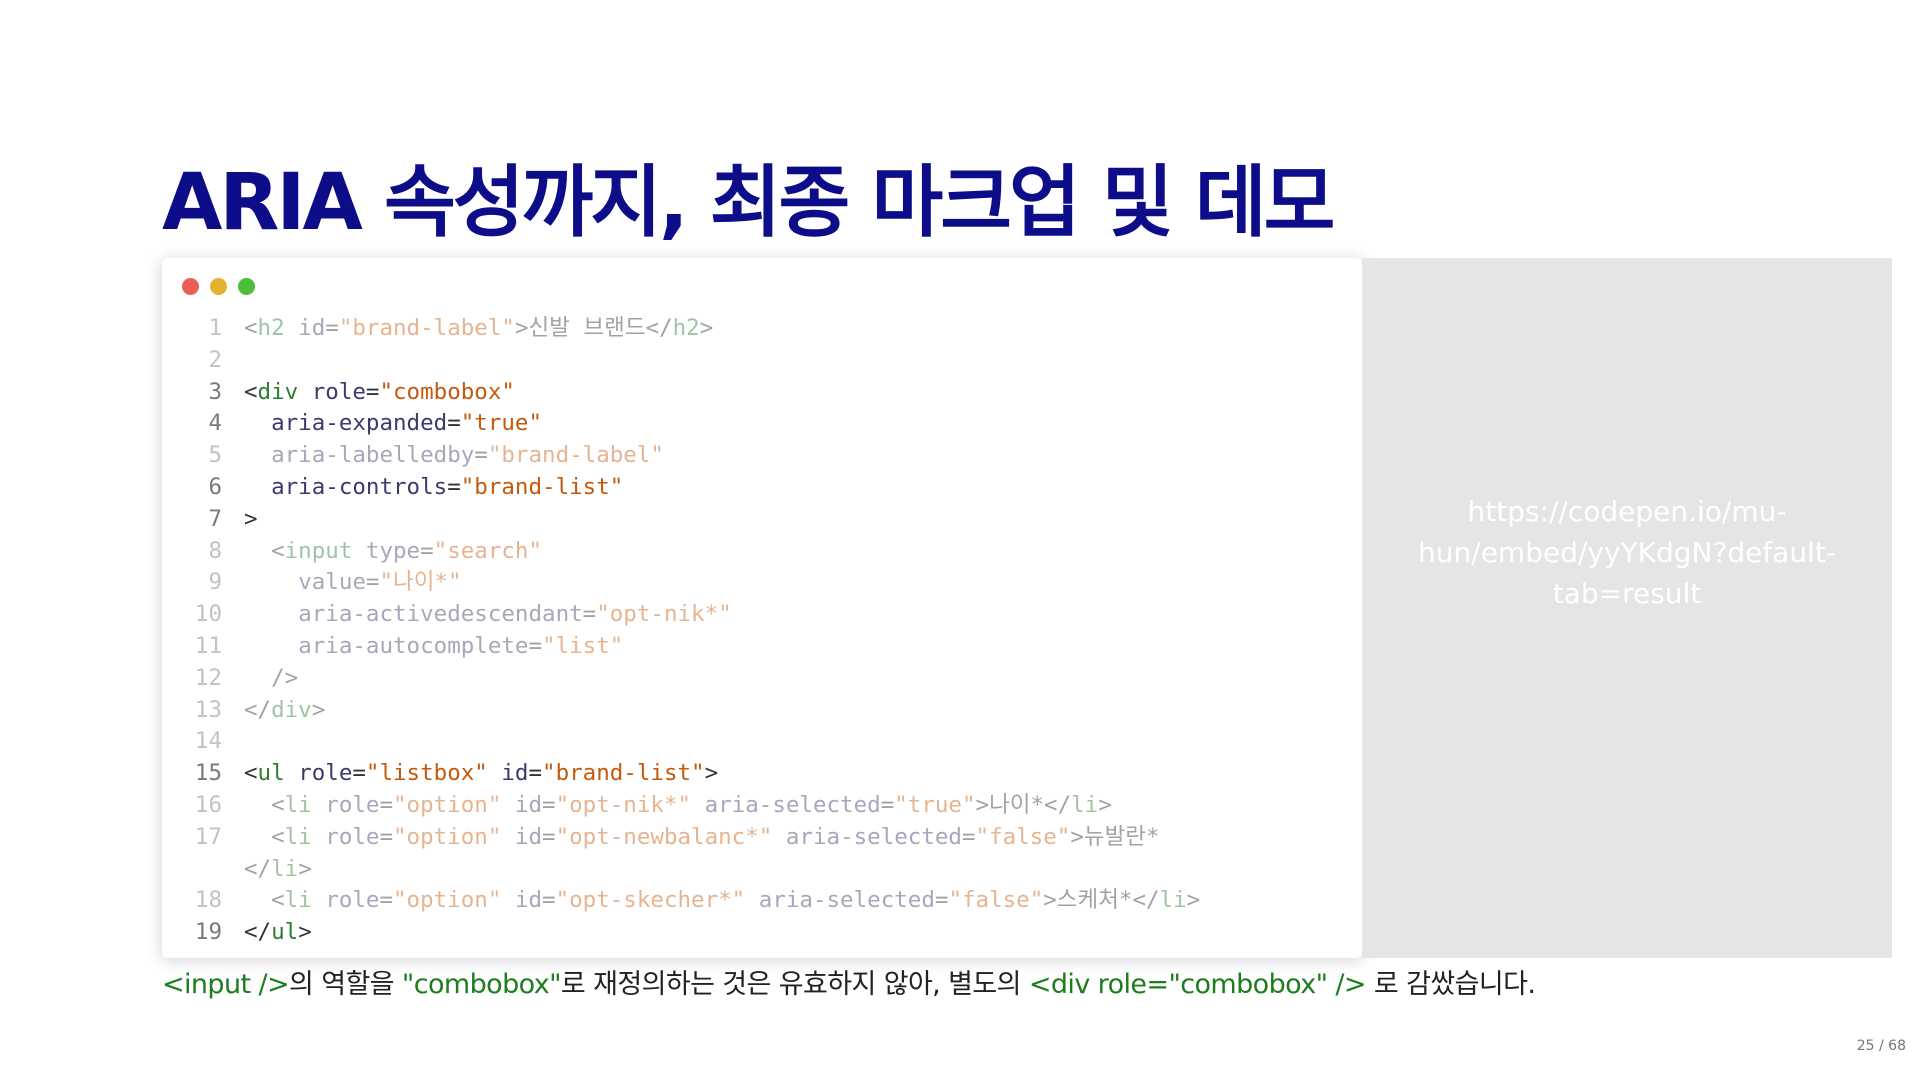 The width and height of the screenshot is (1920, 1080). What do you see at coordinates (190, 286) in the screenshot?
I see `close-dot` at bounding box center [190, 286].